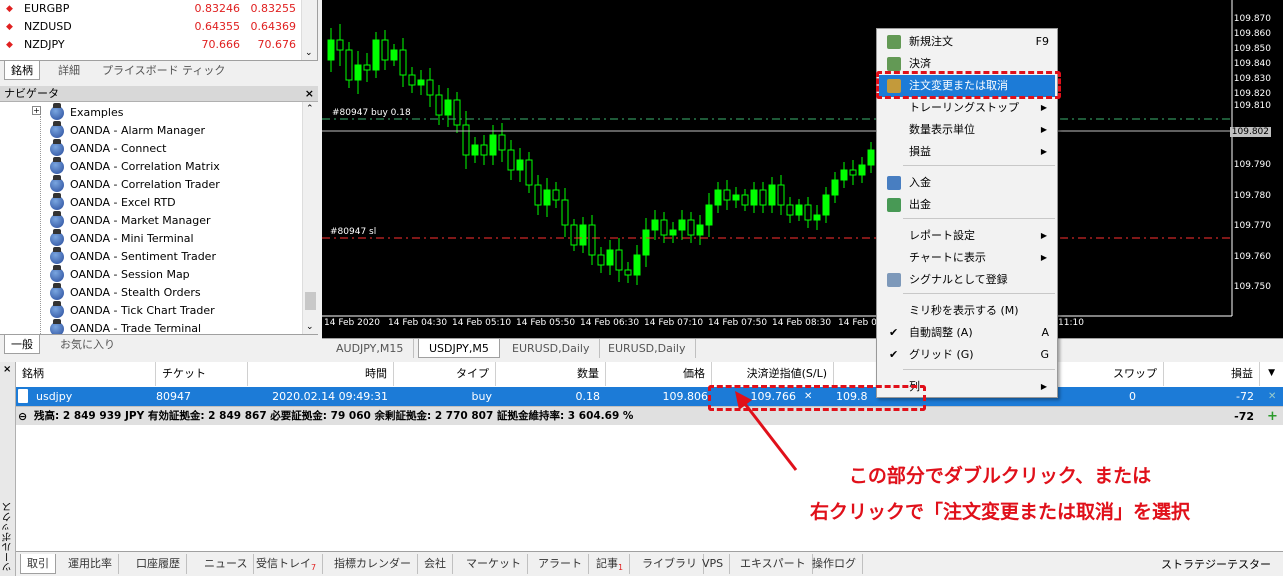 This screenshot has height=576, width=1283. I want to click on column-header: 決済逆指値(S/L), so click(773, 374).